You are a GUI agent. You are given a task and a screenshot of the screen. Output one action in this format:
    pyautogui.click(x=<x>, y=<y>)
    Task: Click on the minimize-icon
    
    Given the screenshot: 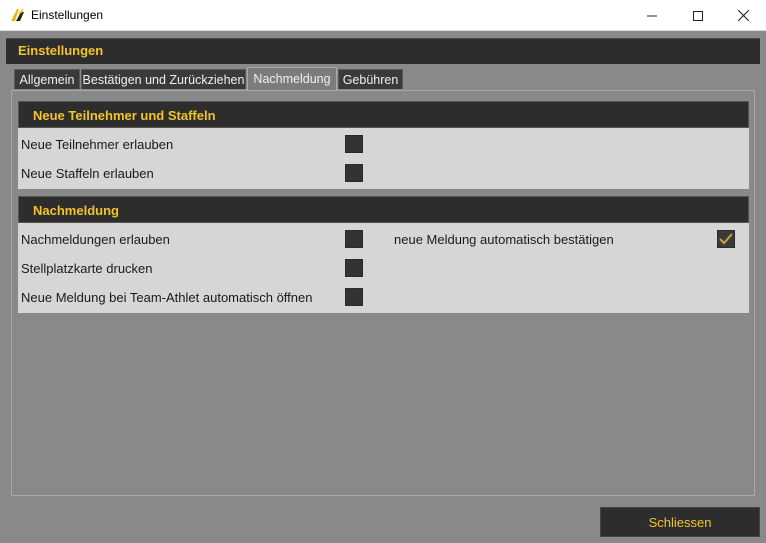 What is the action you would take?
    pyautogui.click(x=652, y=15)
    